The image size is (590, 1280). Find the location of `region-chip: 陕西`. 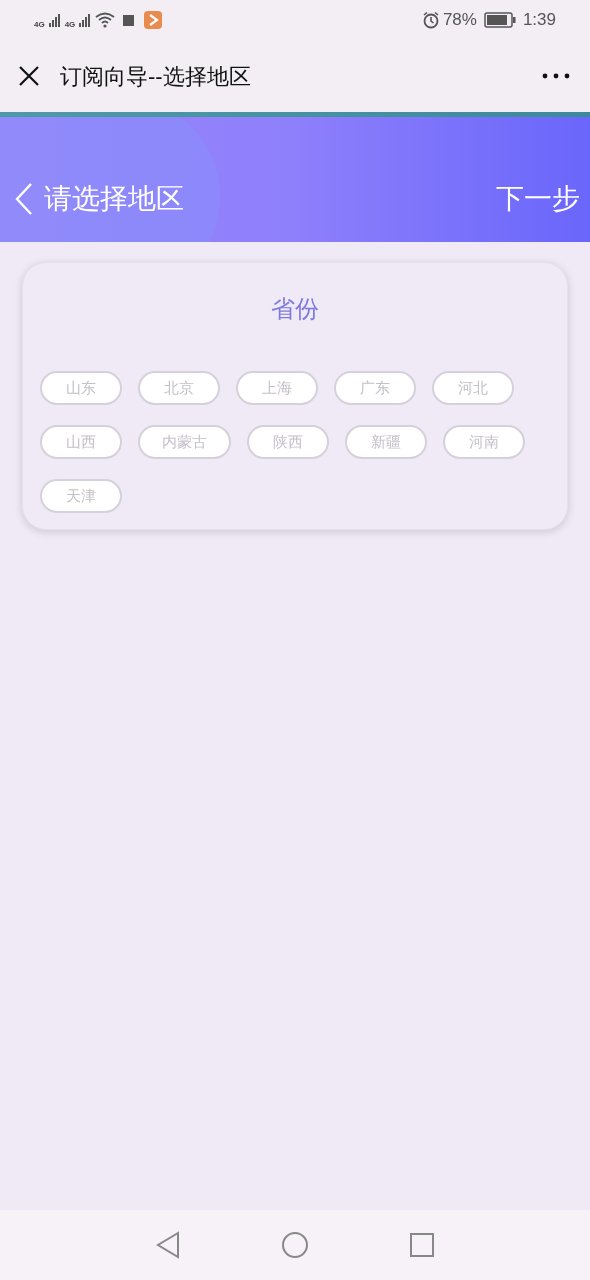

region-chip: 陕西 is located at coordinates (288, 442).